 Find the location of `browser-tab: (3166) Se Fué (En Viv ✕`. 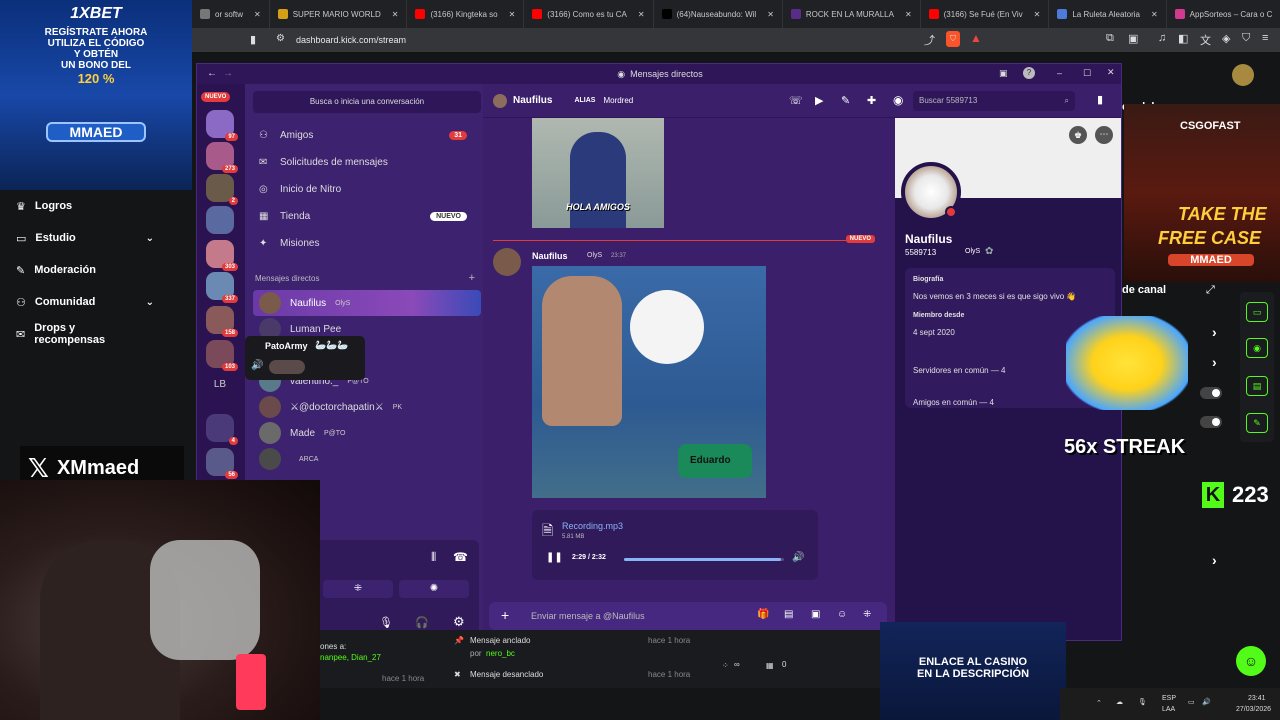

browser-tab: (3166) Se Fué (En Viv ✕ is located at coordinates (985, 14).